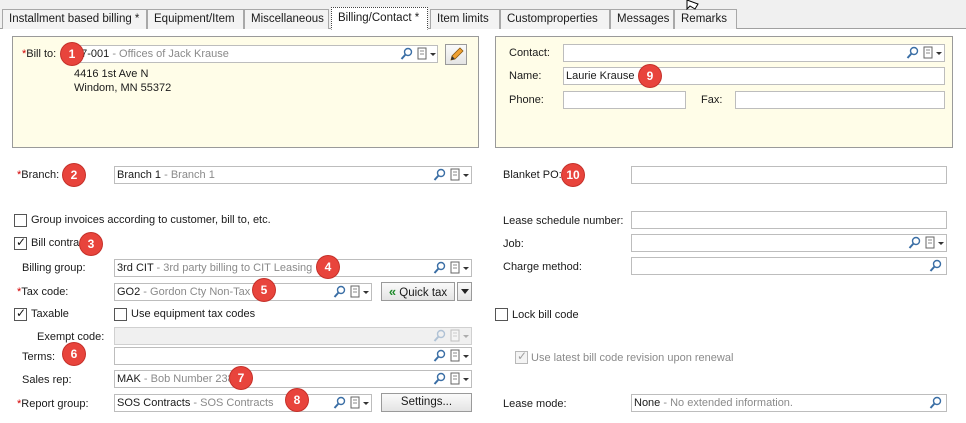  What do you see at coordinates (840, 100) in the screenshot?
I see `fax-field` at bounding box center [840, 100].